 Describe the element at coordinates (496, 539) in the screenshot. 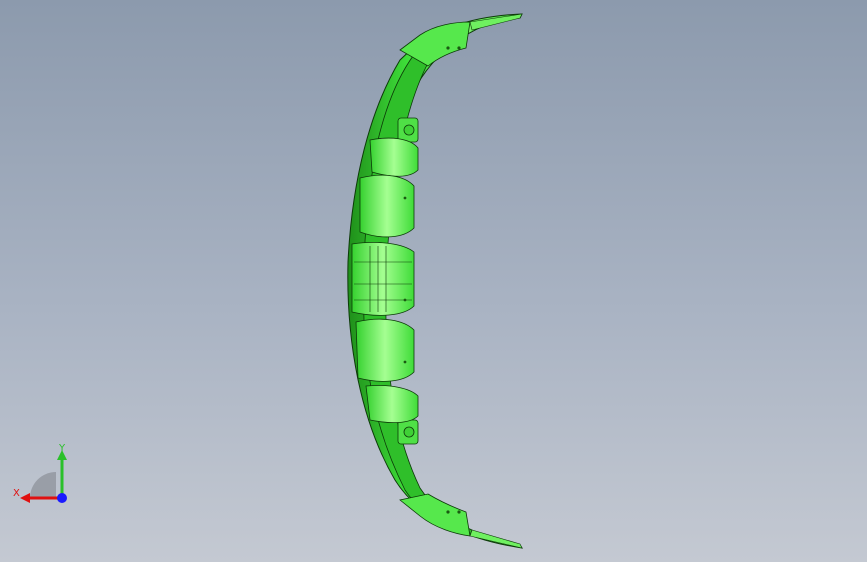

I see `bottom-tip` at that location.